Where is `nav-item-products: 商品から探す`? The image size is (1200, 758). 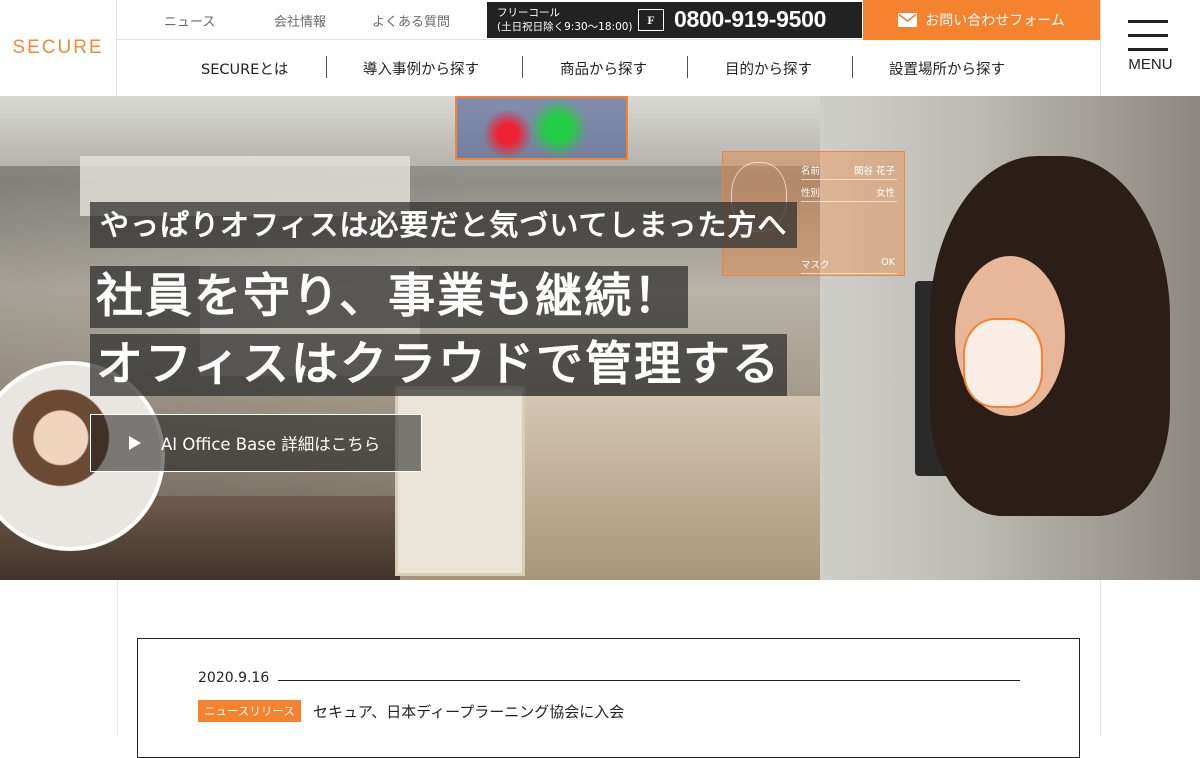
nav-item-products: 商品から探す is located at coordinates (603, 68).